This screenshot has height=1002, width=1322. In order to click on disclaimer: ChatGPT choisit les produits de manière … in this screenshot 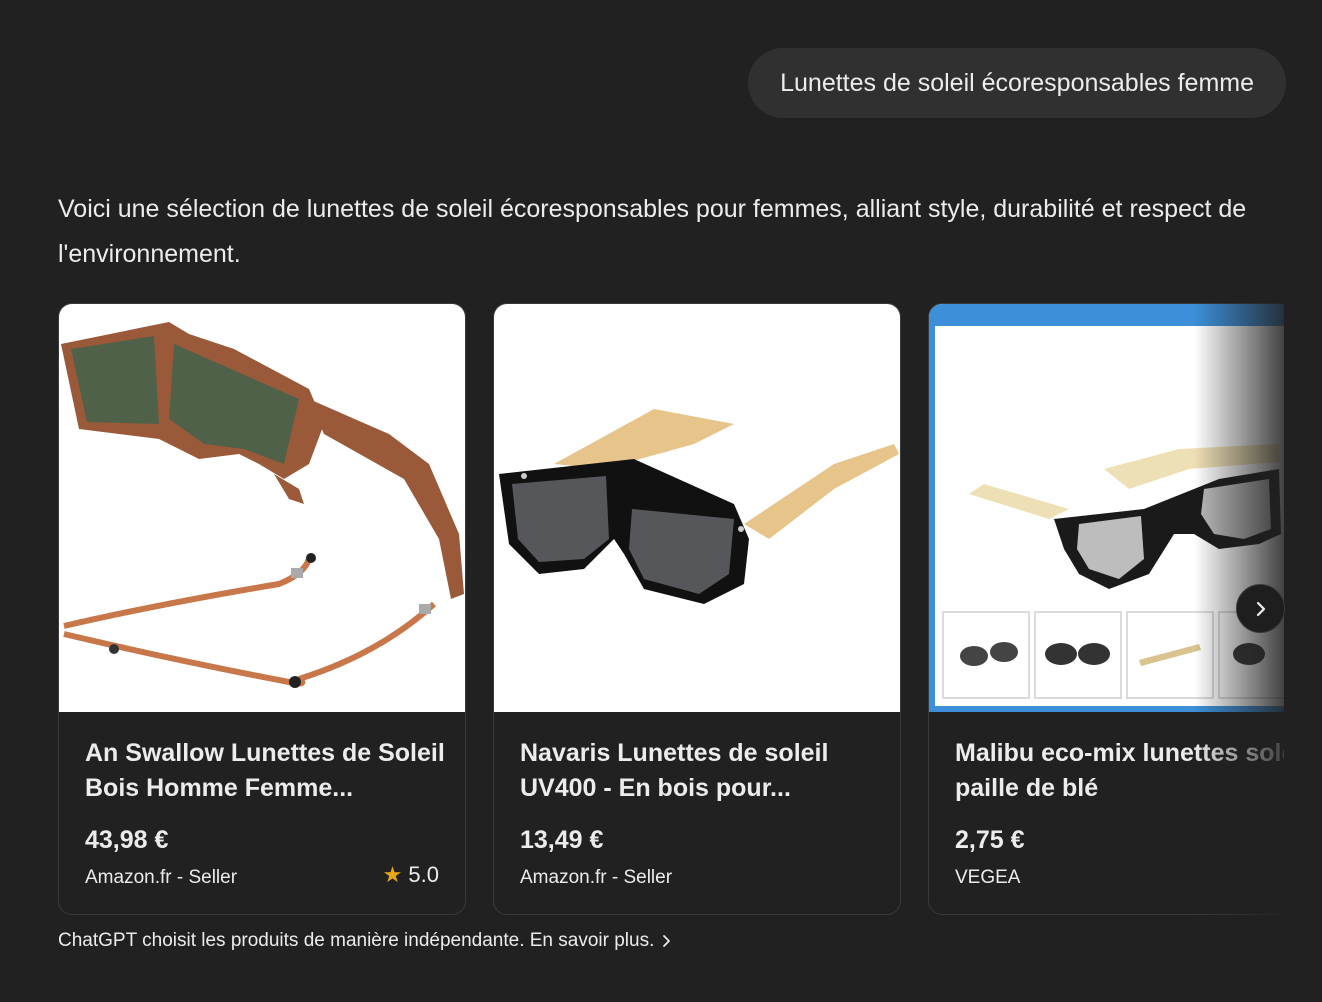, I will do `click(366, 941)`.